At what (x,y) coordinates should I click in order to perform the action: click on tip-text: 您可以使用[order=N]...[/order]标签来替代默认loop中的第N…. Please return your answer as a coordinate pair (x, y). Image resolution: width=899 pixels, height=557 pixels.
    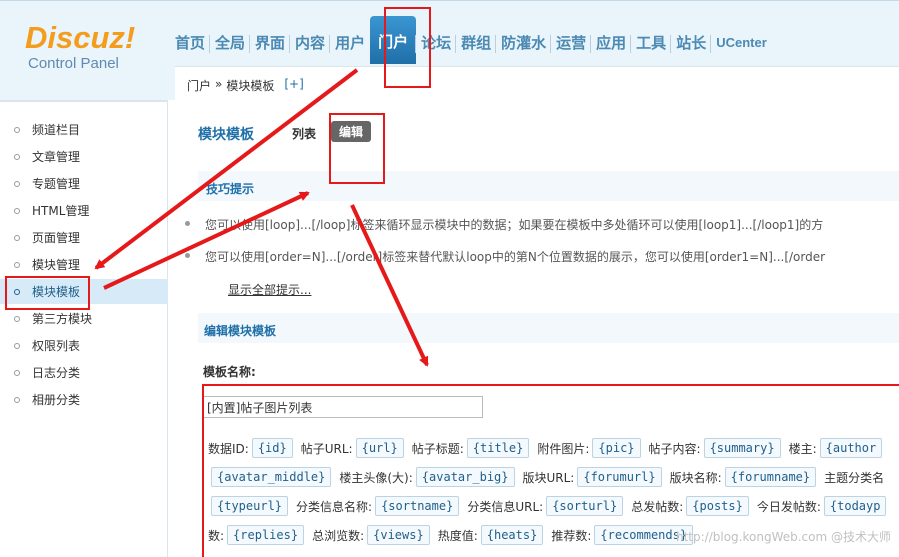
    Looking at the image, I should click on (515, 257).